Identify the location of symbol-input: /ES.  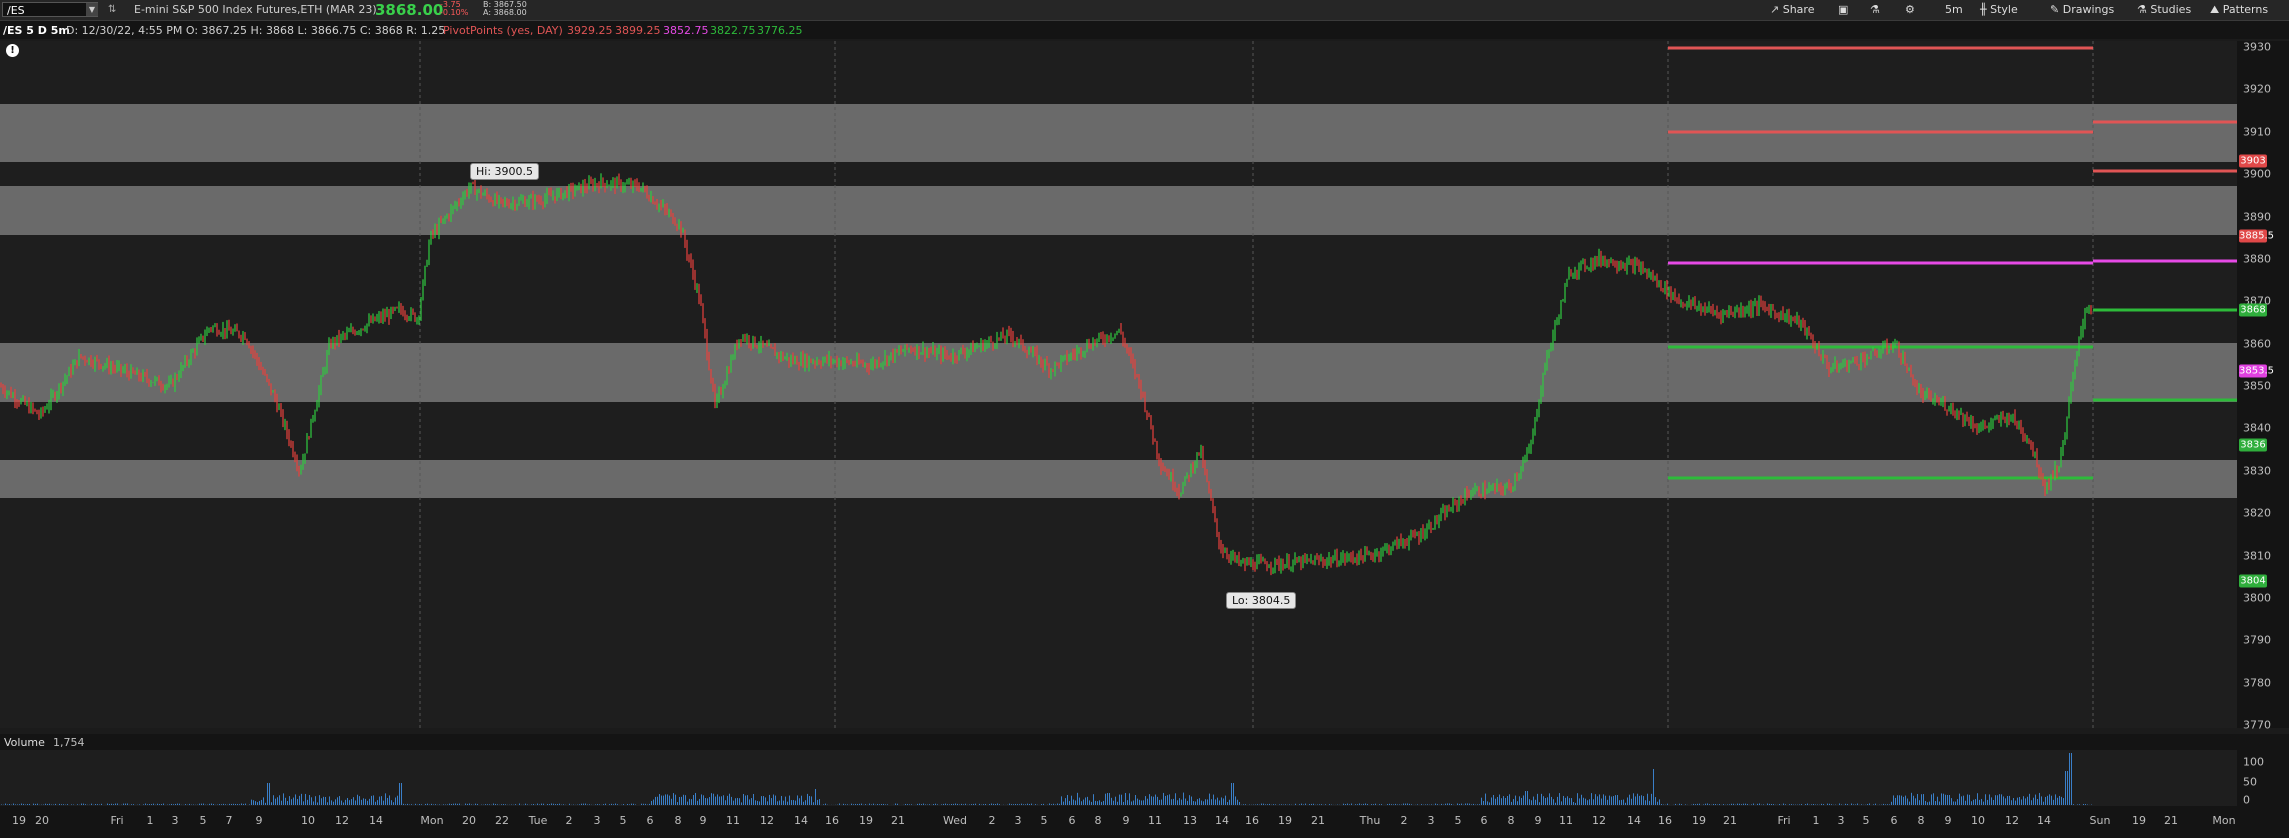
(50, 9).